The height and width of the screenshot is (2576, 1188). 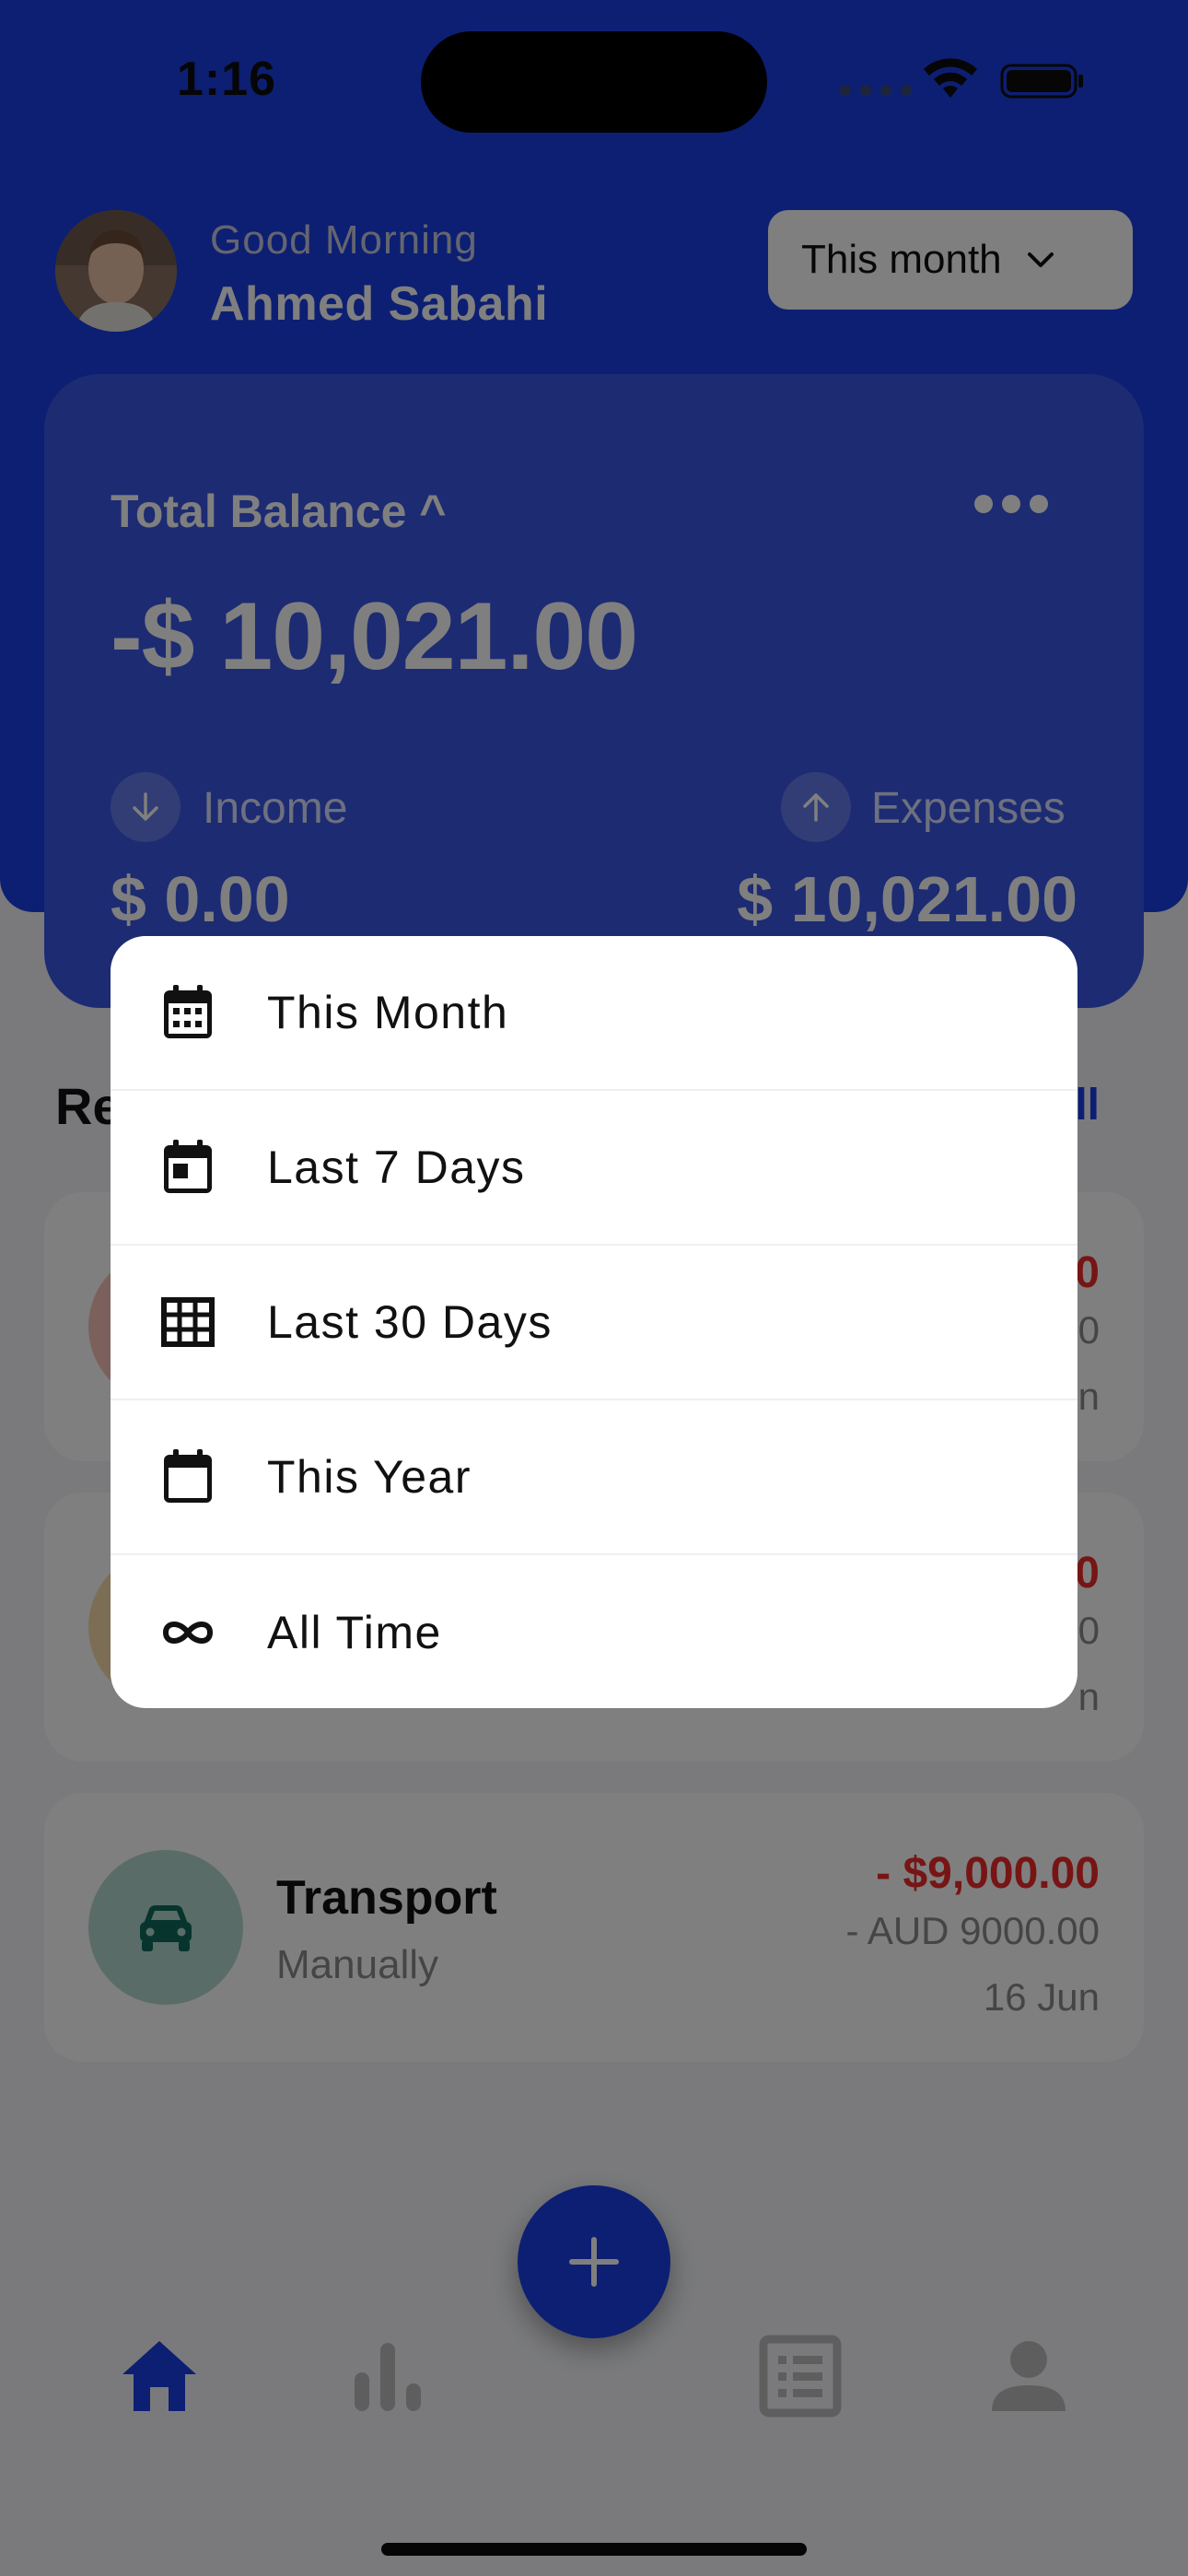 I want to click on menu-item-all-time: All Time, so click(x=594, y=1631).